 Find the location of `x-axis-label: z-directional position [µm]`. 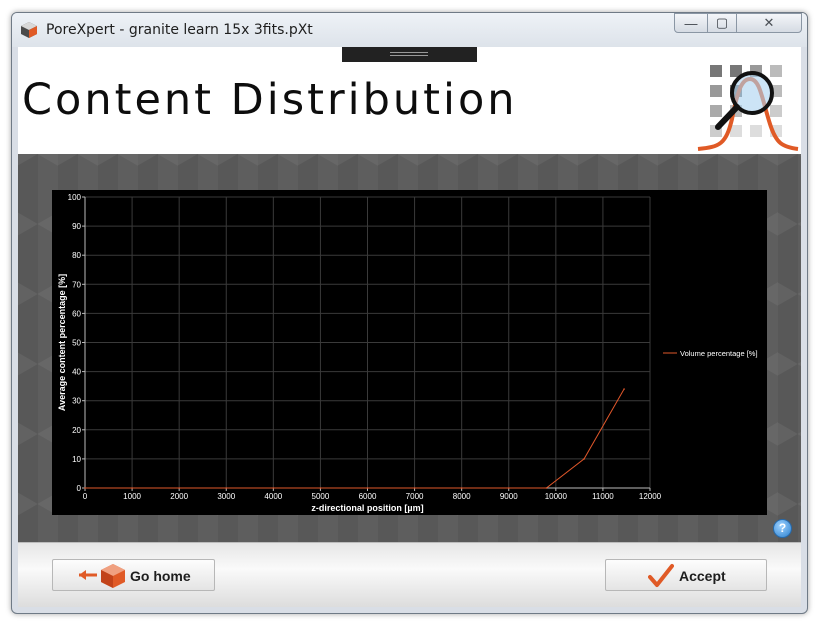

x-axis-label: z-directional position [µm] is located at coordinates (367, 508).